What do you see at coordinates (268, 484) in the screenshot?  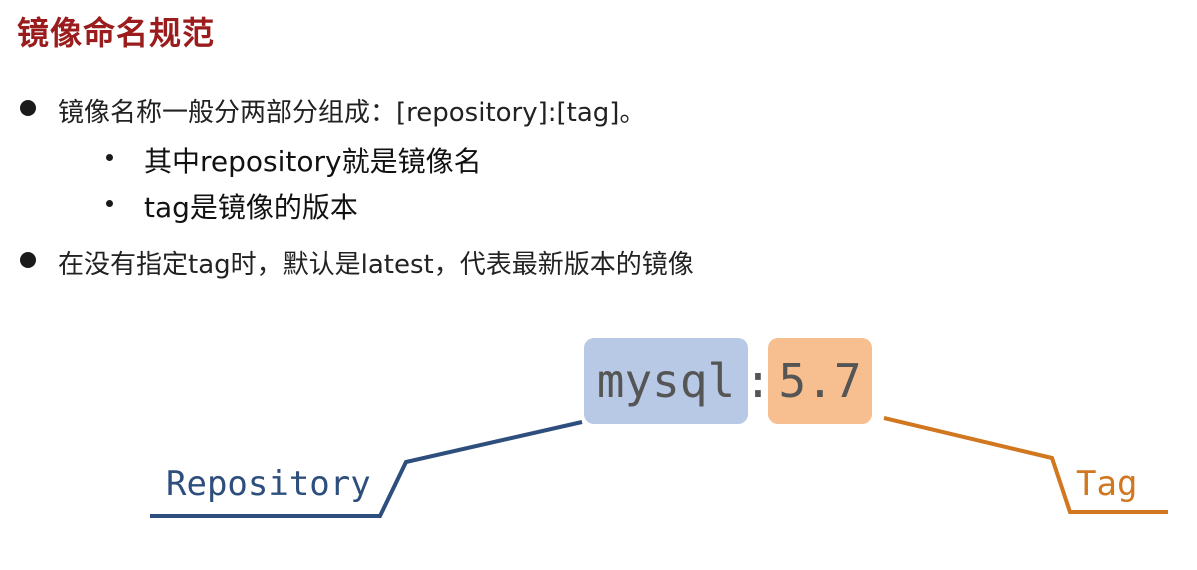 I see `repository-label: Repository` at bounding box center [268, 484].